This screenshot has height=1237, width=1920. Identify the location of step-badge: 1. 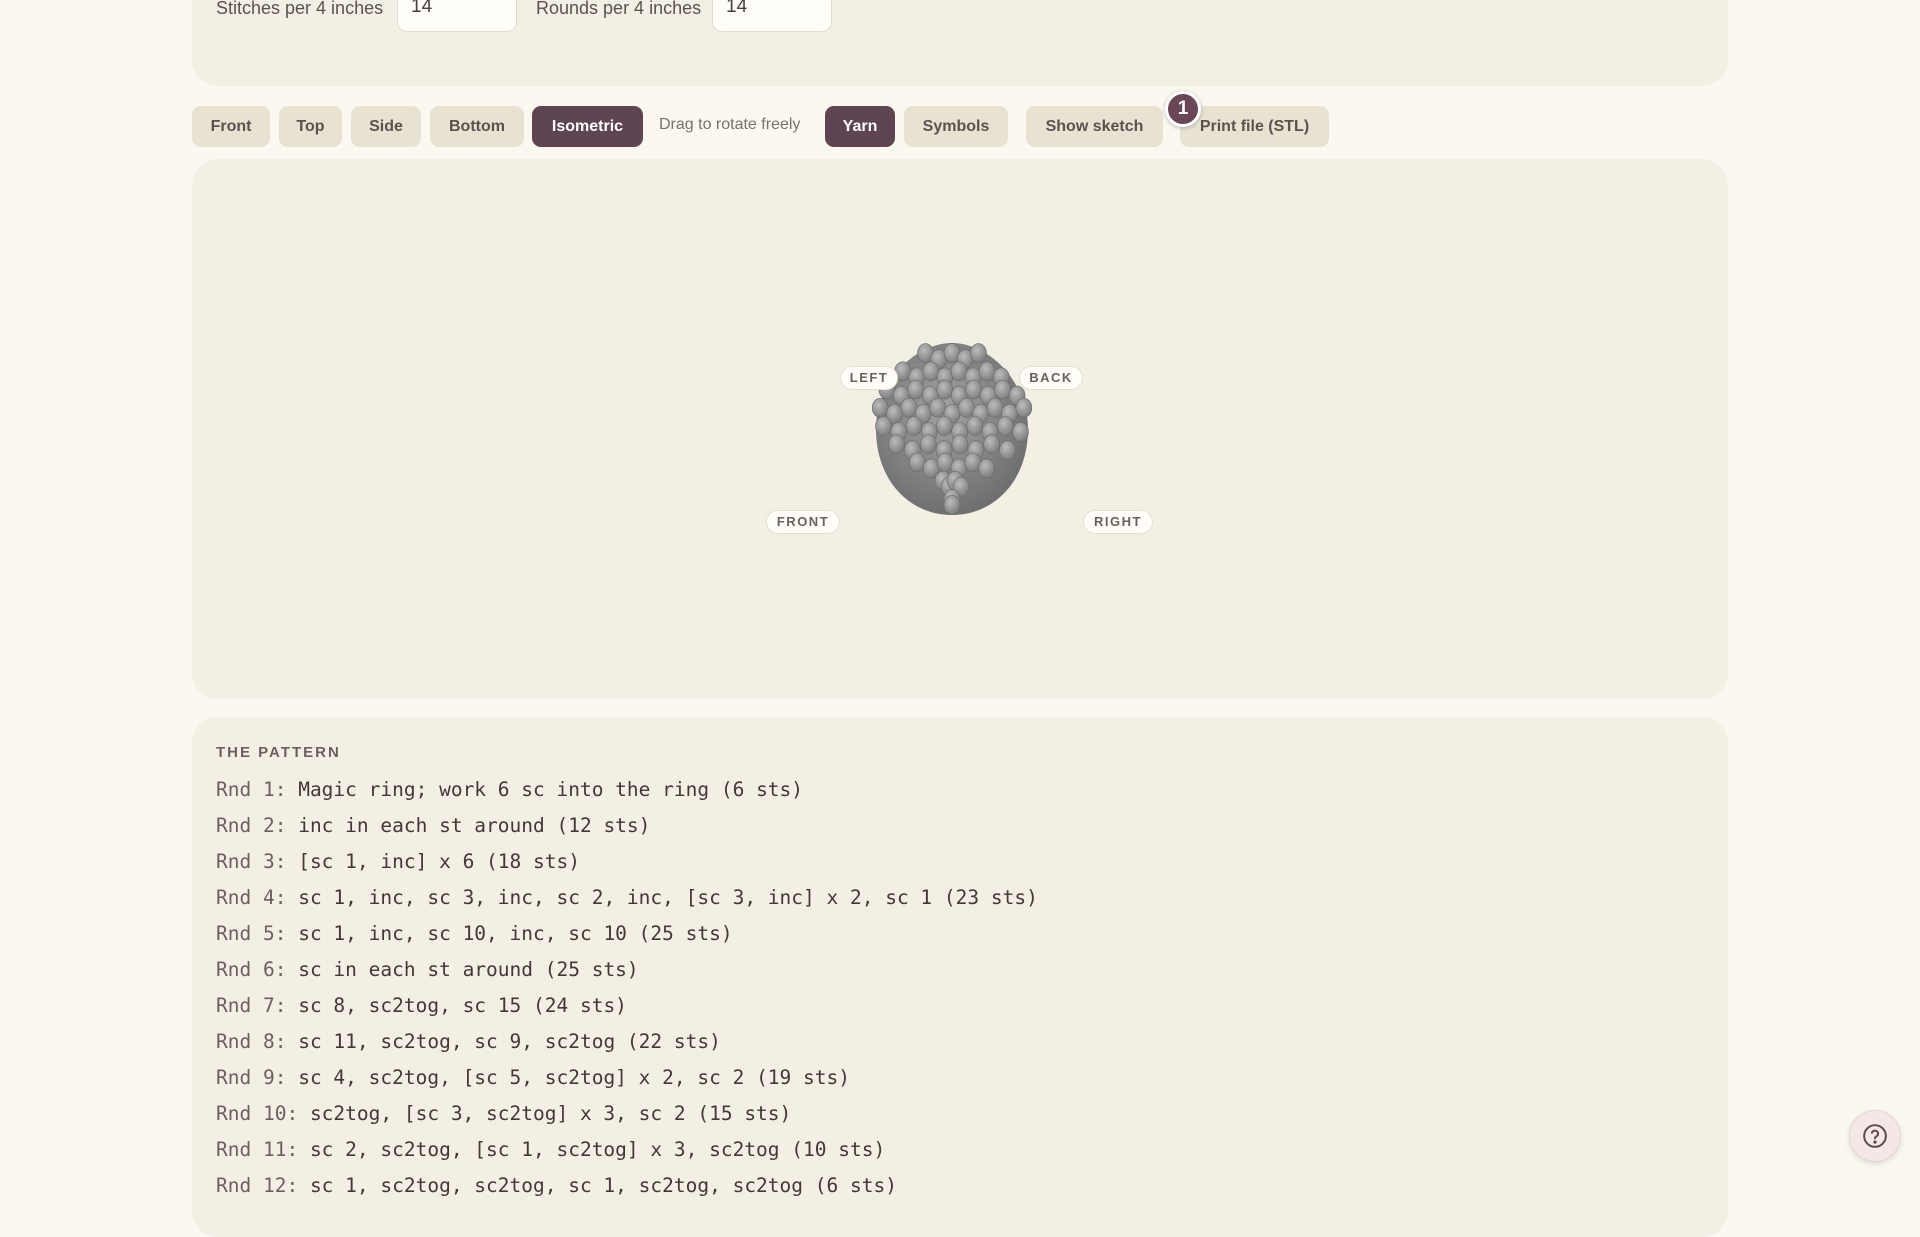
(1183, 109).